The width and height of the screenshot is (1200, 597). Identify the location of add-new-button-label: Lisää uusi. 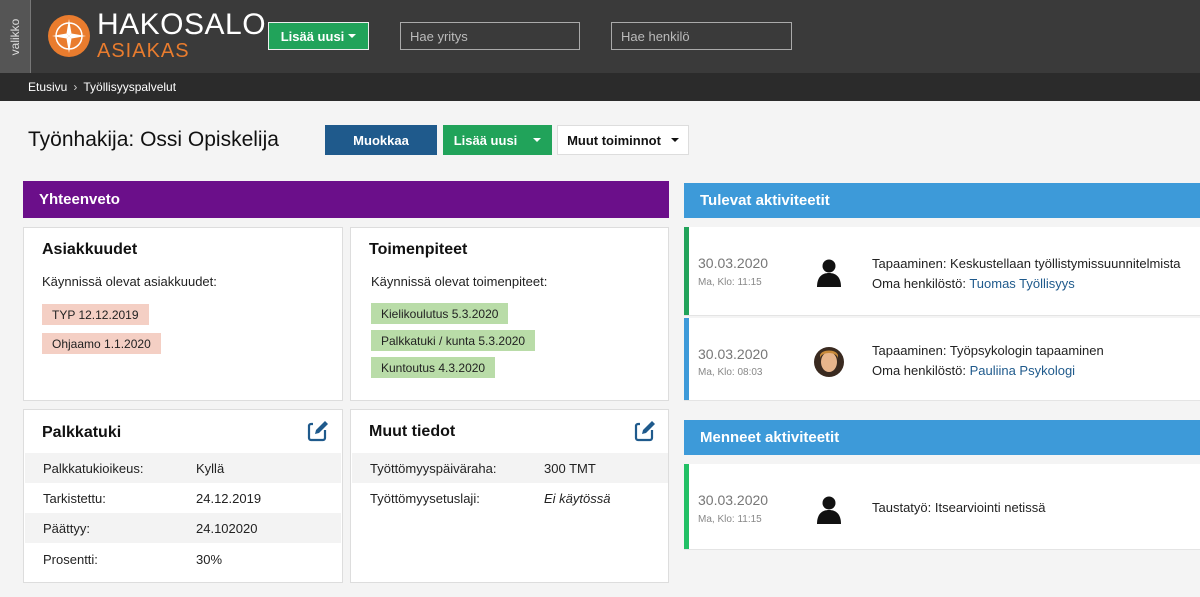
(485, 140).